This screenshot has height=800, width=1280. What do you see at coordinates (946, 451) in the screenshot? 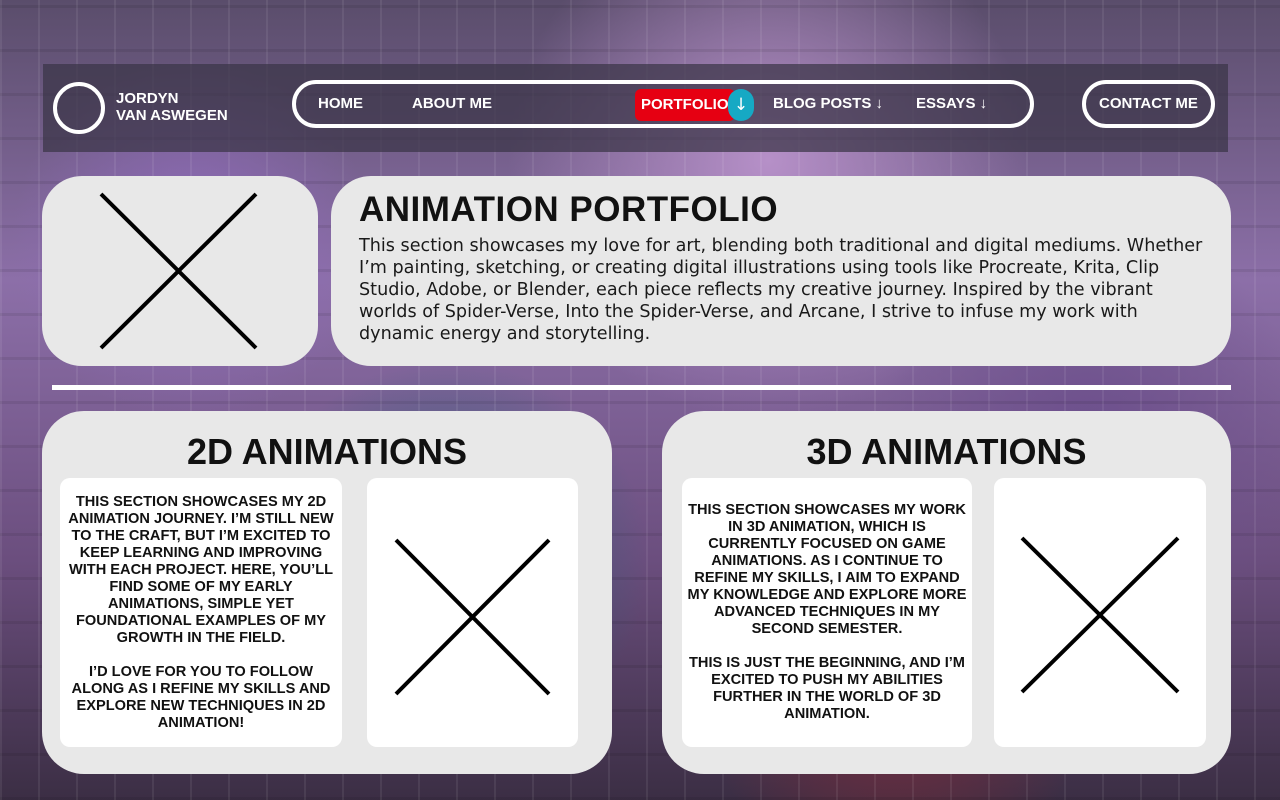
I see `section-3d-title: 3D ANIMATIONS` at bounding box center [946, 451].